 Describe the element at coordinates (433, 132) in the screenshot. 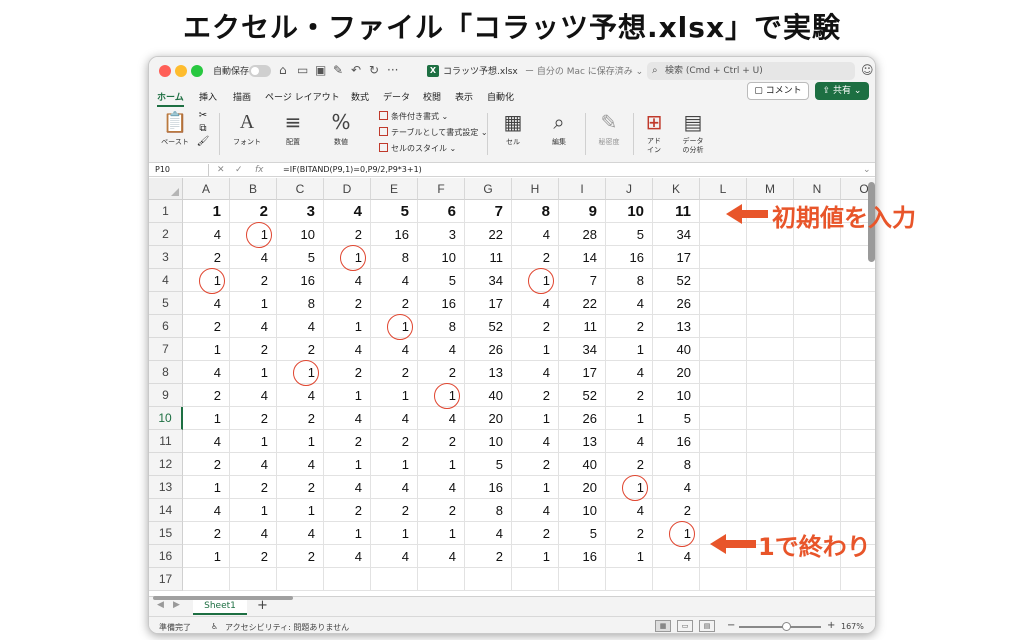

I see `format-as-table-button: テーブルとして書式設定 ⌄` at that location.